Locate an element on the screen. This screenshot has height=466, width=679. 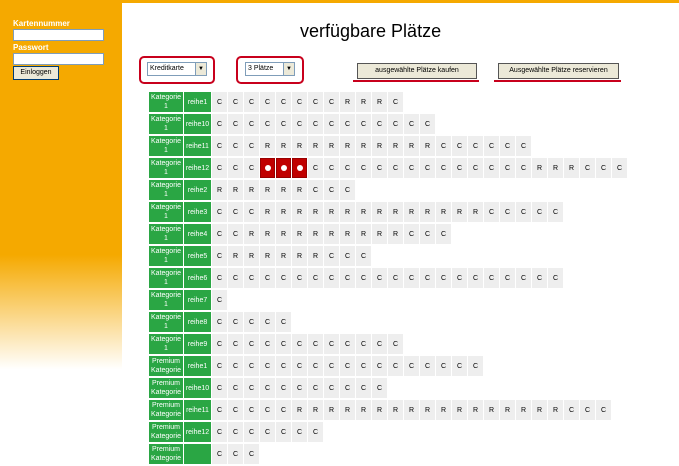
payment-select: Kreditkarte ▼ is located at coordinates (177, 69).